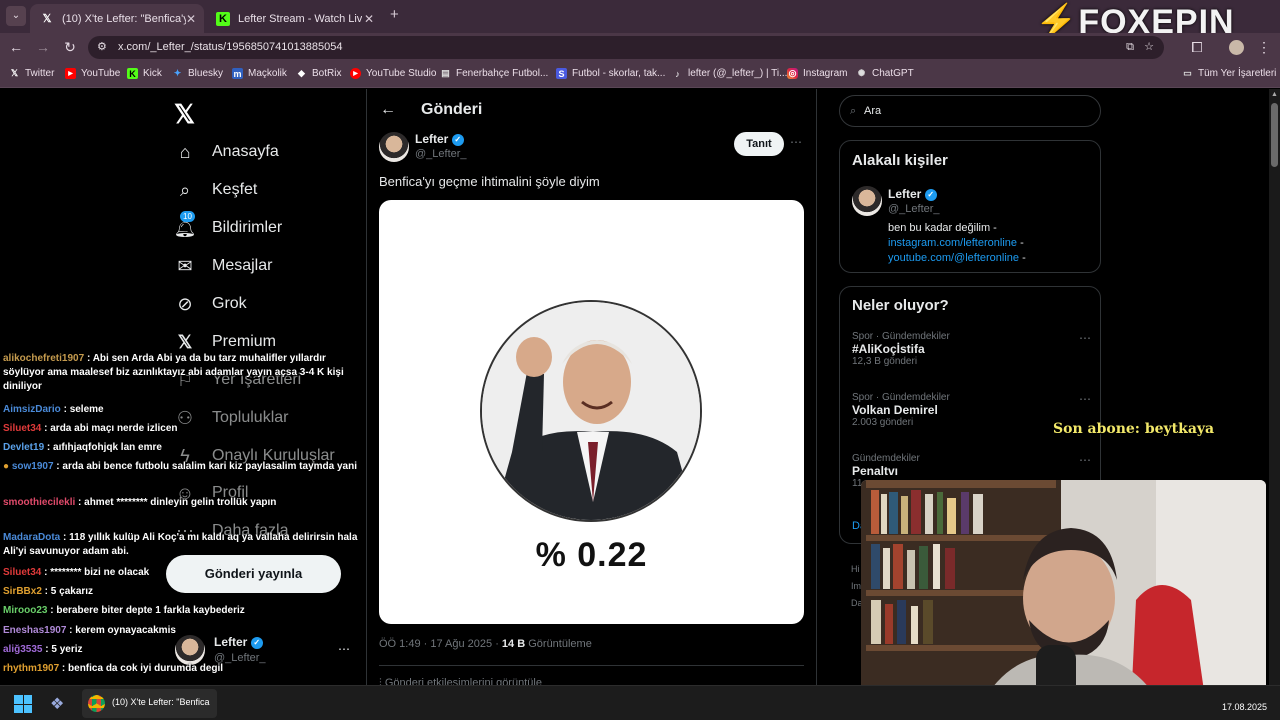  I want to click on tab-title: (10) X'te Lefter: "Benfica'yı geçme, so click(124, 18).